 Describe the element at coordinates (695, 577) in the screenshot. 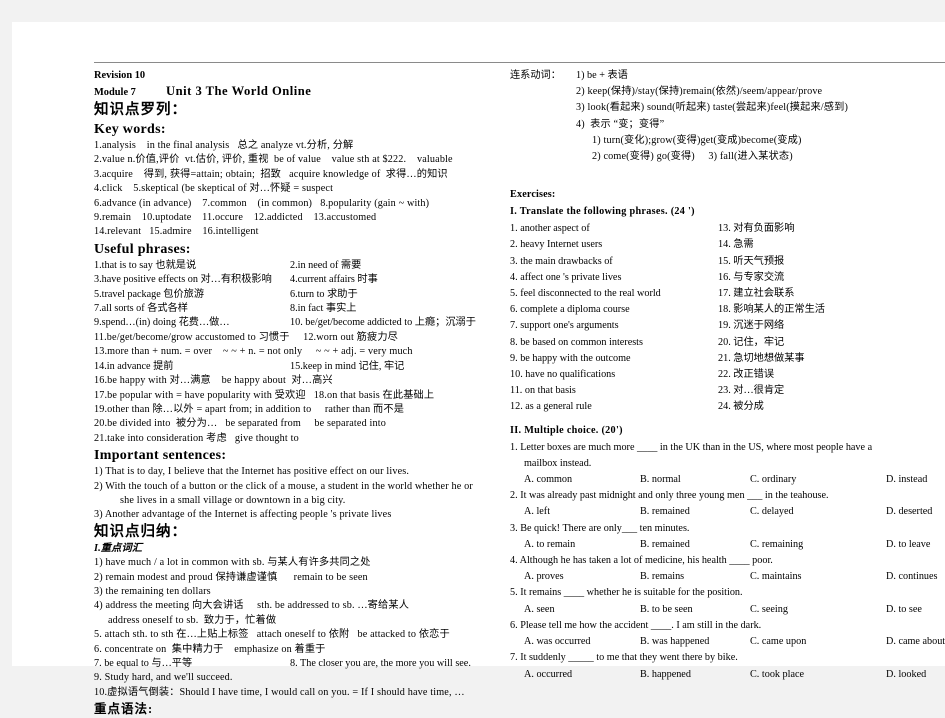

I see `mc-option-b: B. remains` at that location.